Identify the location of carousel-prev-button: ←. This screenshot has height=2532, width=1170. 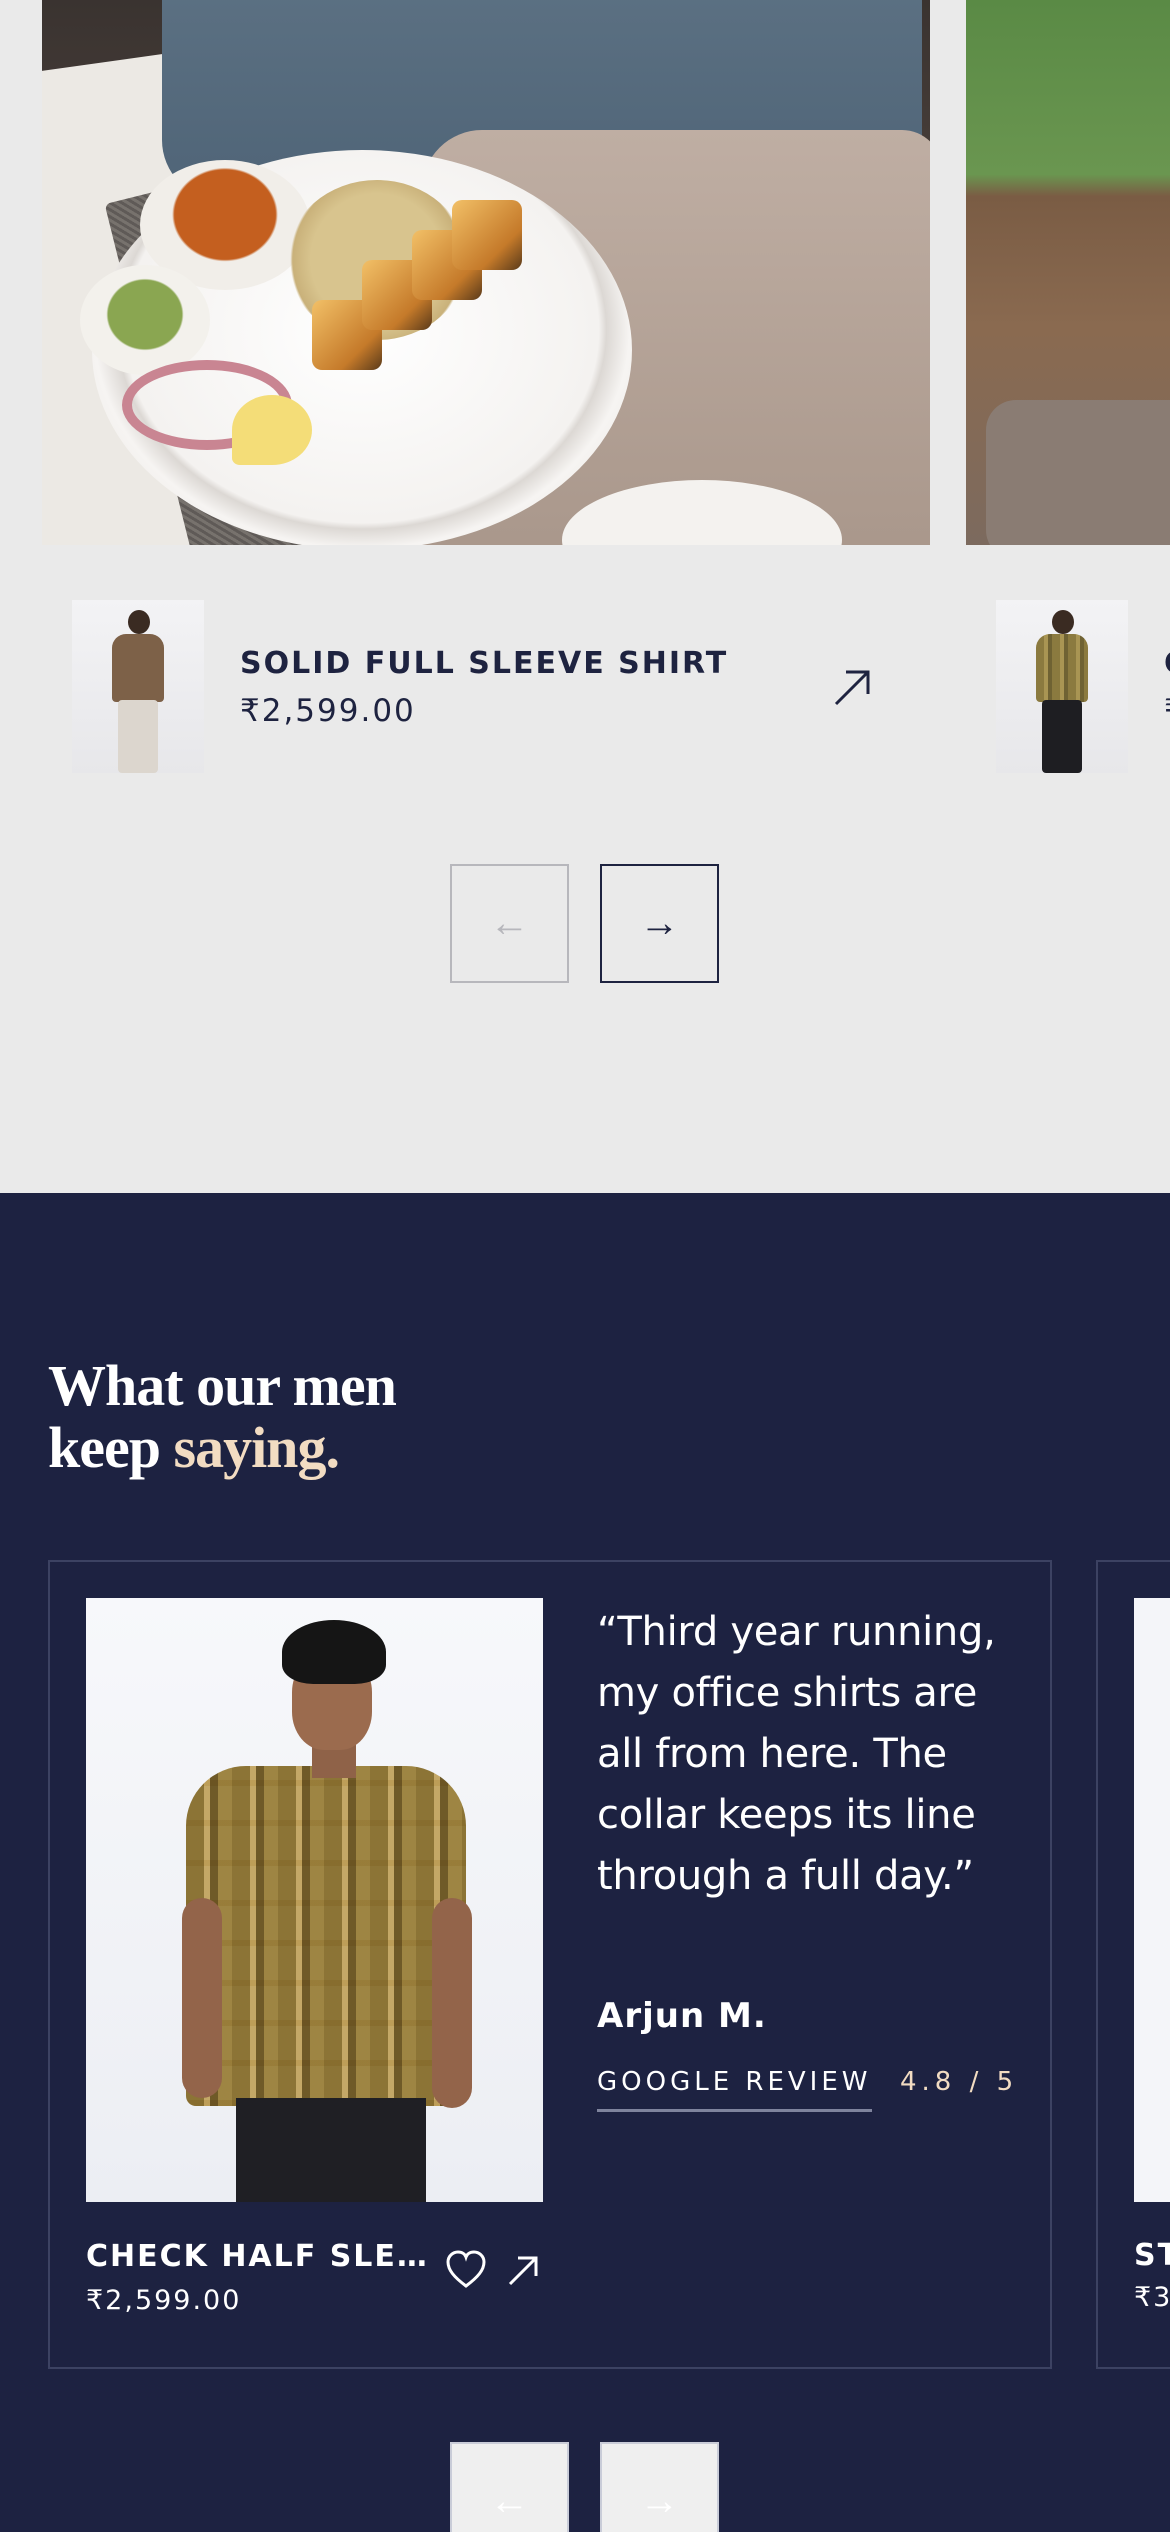
(509, 923).